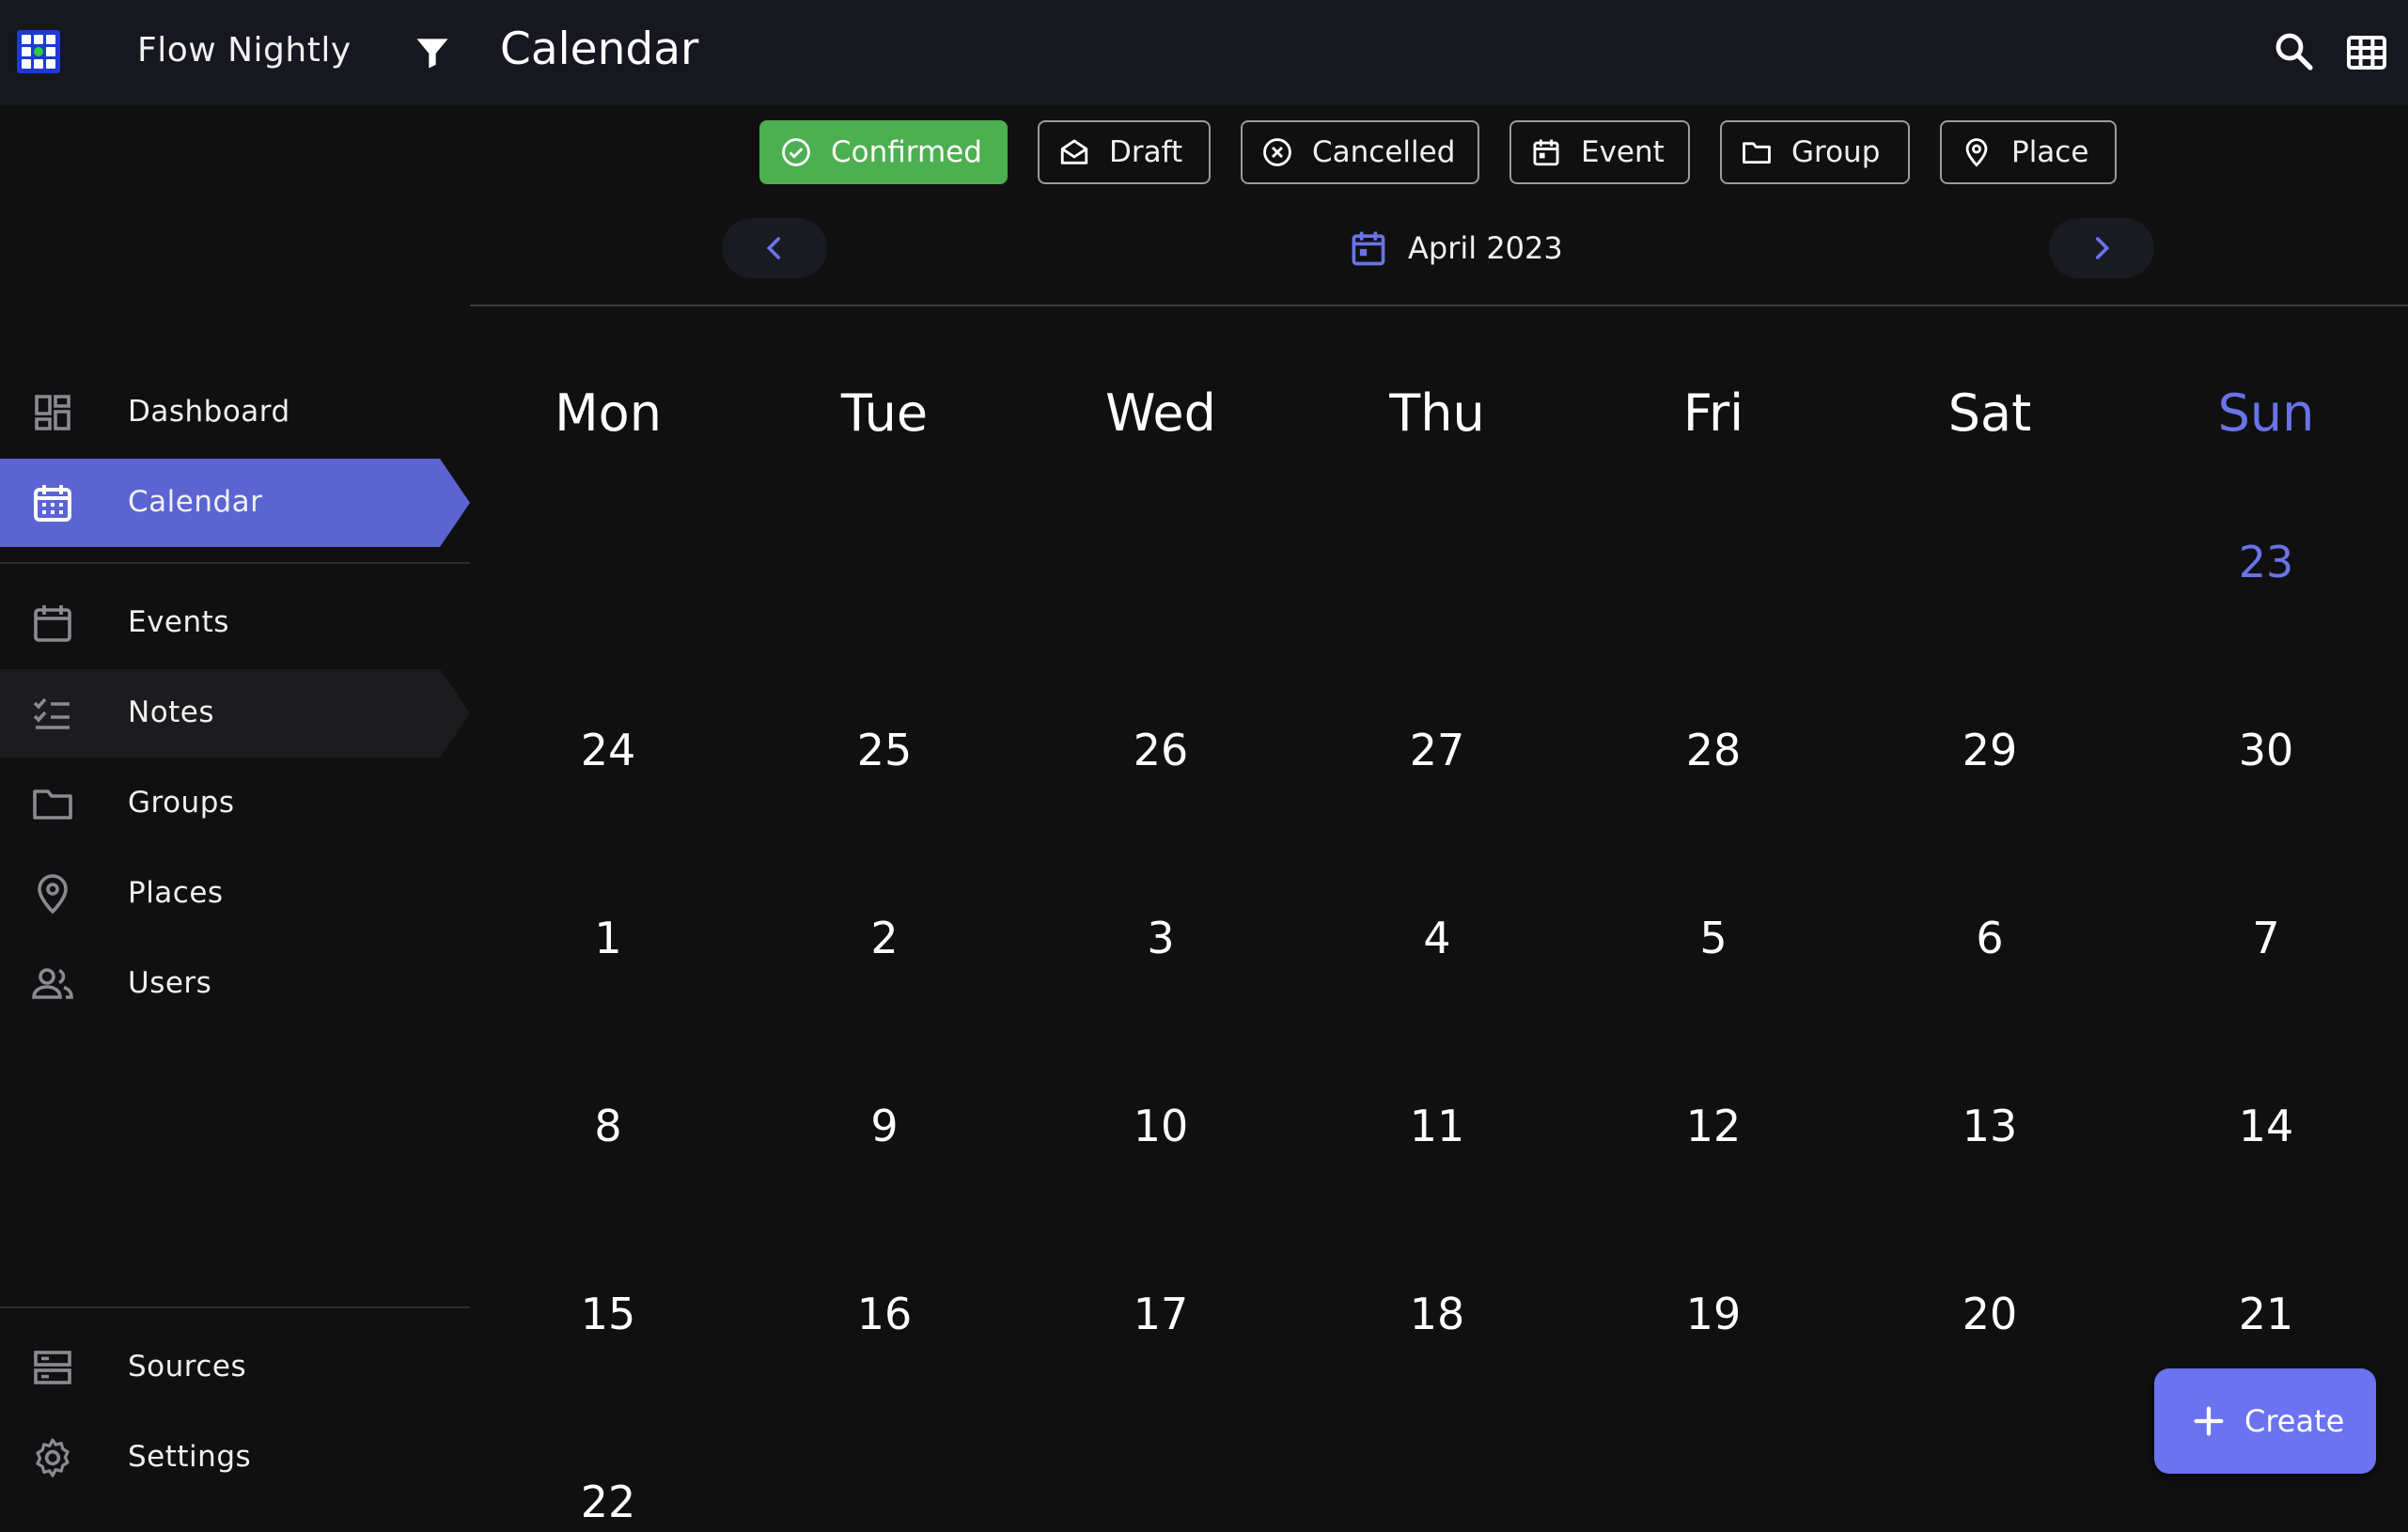 Image resolution: width=2408 pixels, height=1532 pixels. I want to click on weekday-thu: Thu, so click(1437, 413).